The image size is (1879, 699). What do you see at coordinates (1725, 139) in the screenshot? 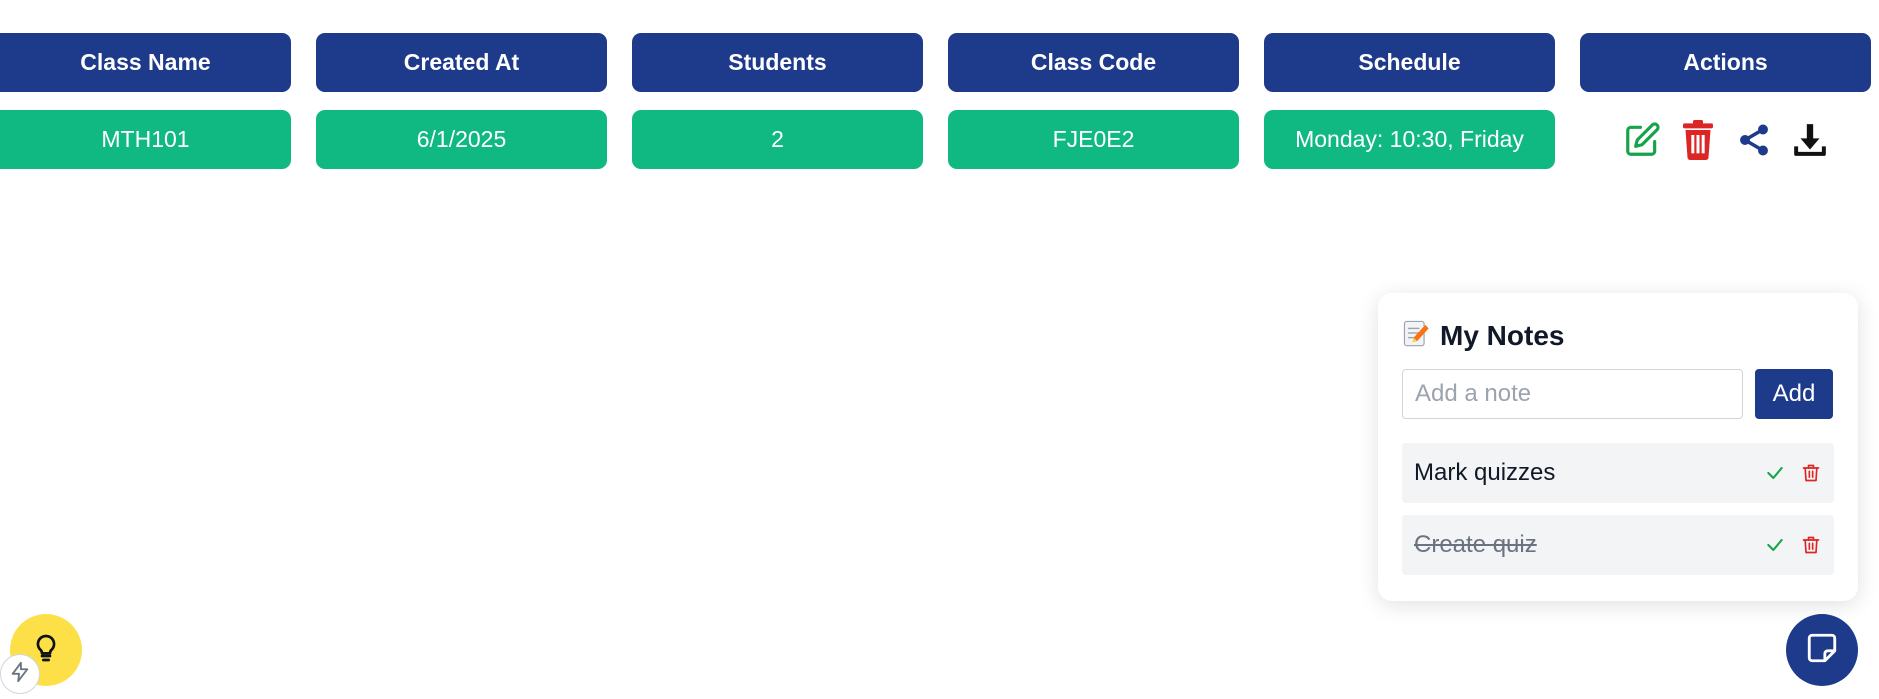
I see `cell-actions` at bounding box center [1725, 139].